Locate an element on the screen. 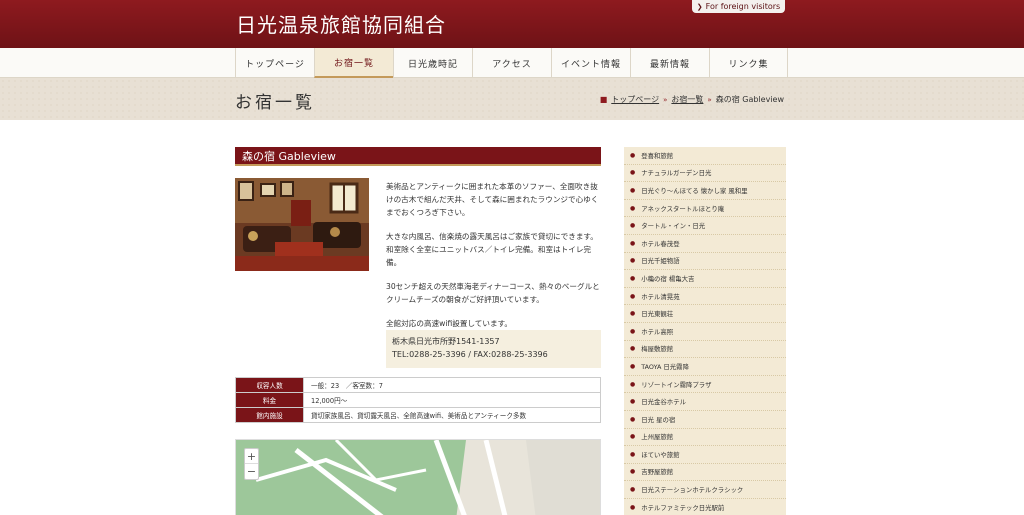 Image resolution: width=1024 pixels, height=515 pixels. site-header: 日光温泉旅館協同組合 ❯ For foreign visitors is located at coordinates (512, 24).